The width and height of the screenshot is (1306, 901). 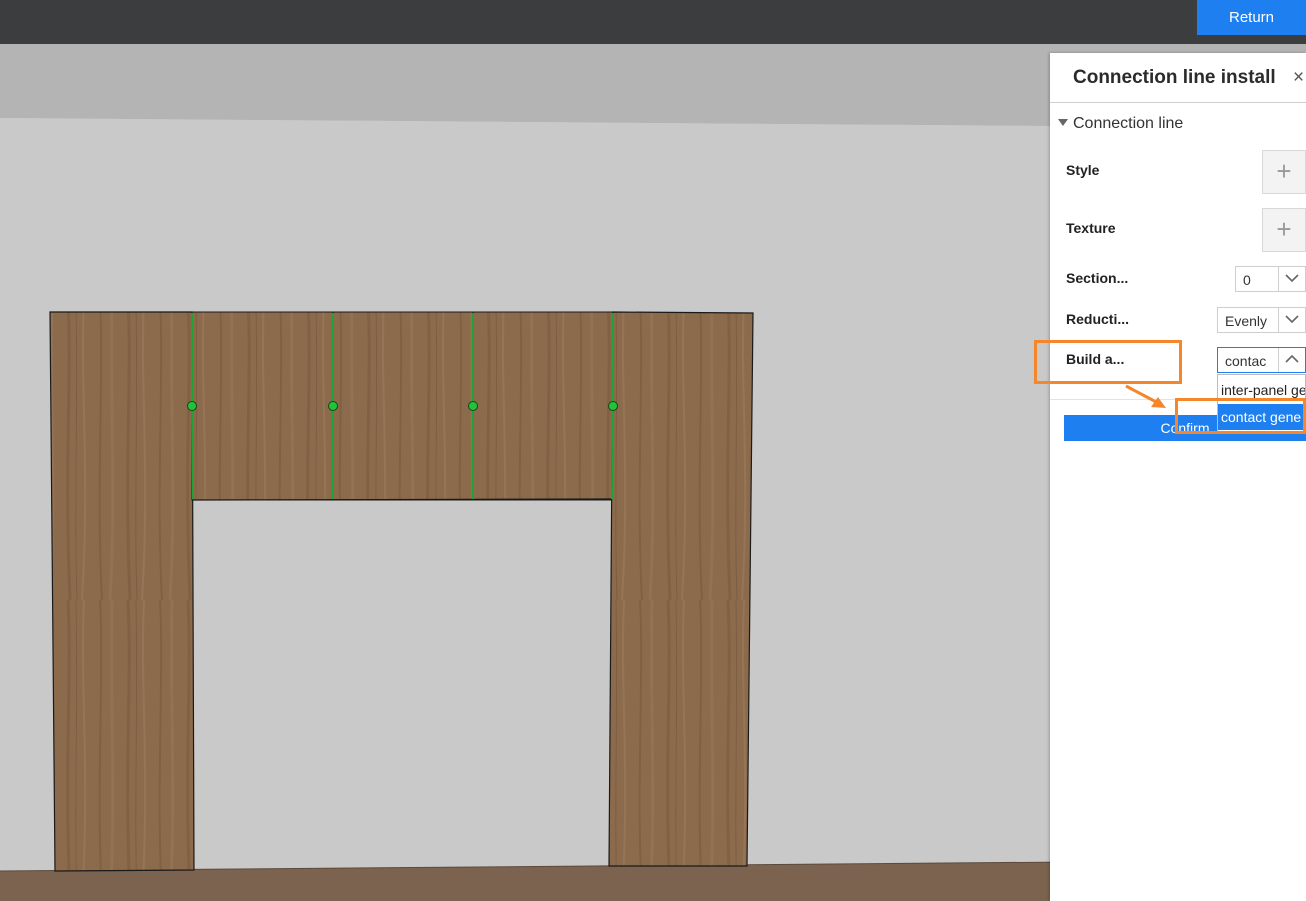 What do you see at coordinates (1284, 172) in the screenshot?
I see `add-style-button: +` at bounding box center [1284, 172].